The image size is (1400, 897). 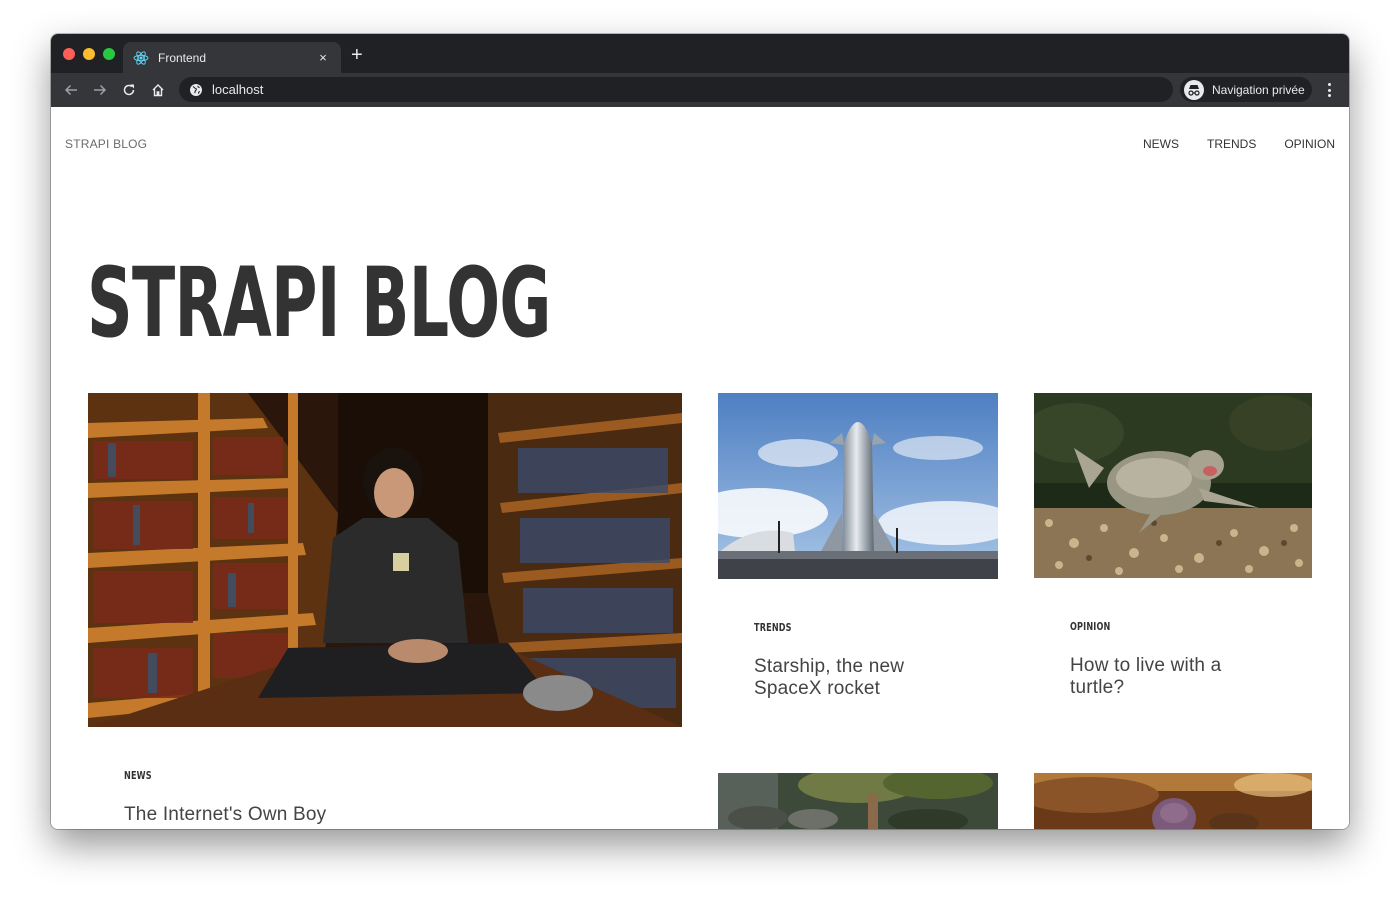 I want to click on turtle-photo, so click(x=1173, y=485).